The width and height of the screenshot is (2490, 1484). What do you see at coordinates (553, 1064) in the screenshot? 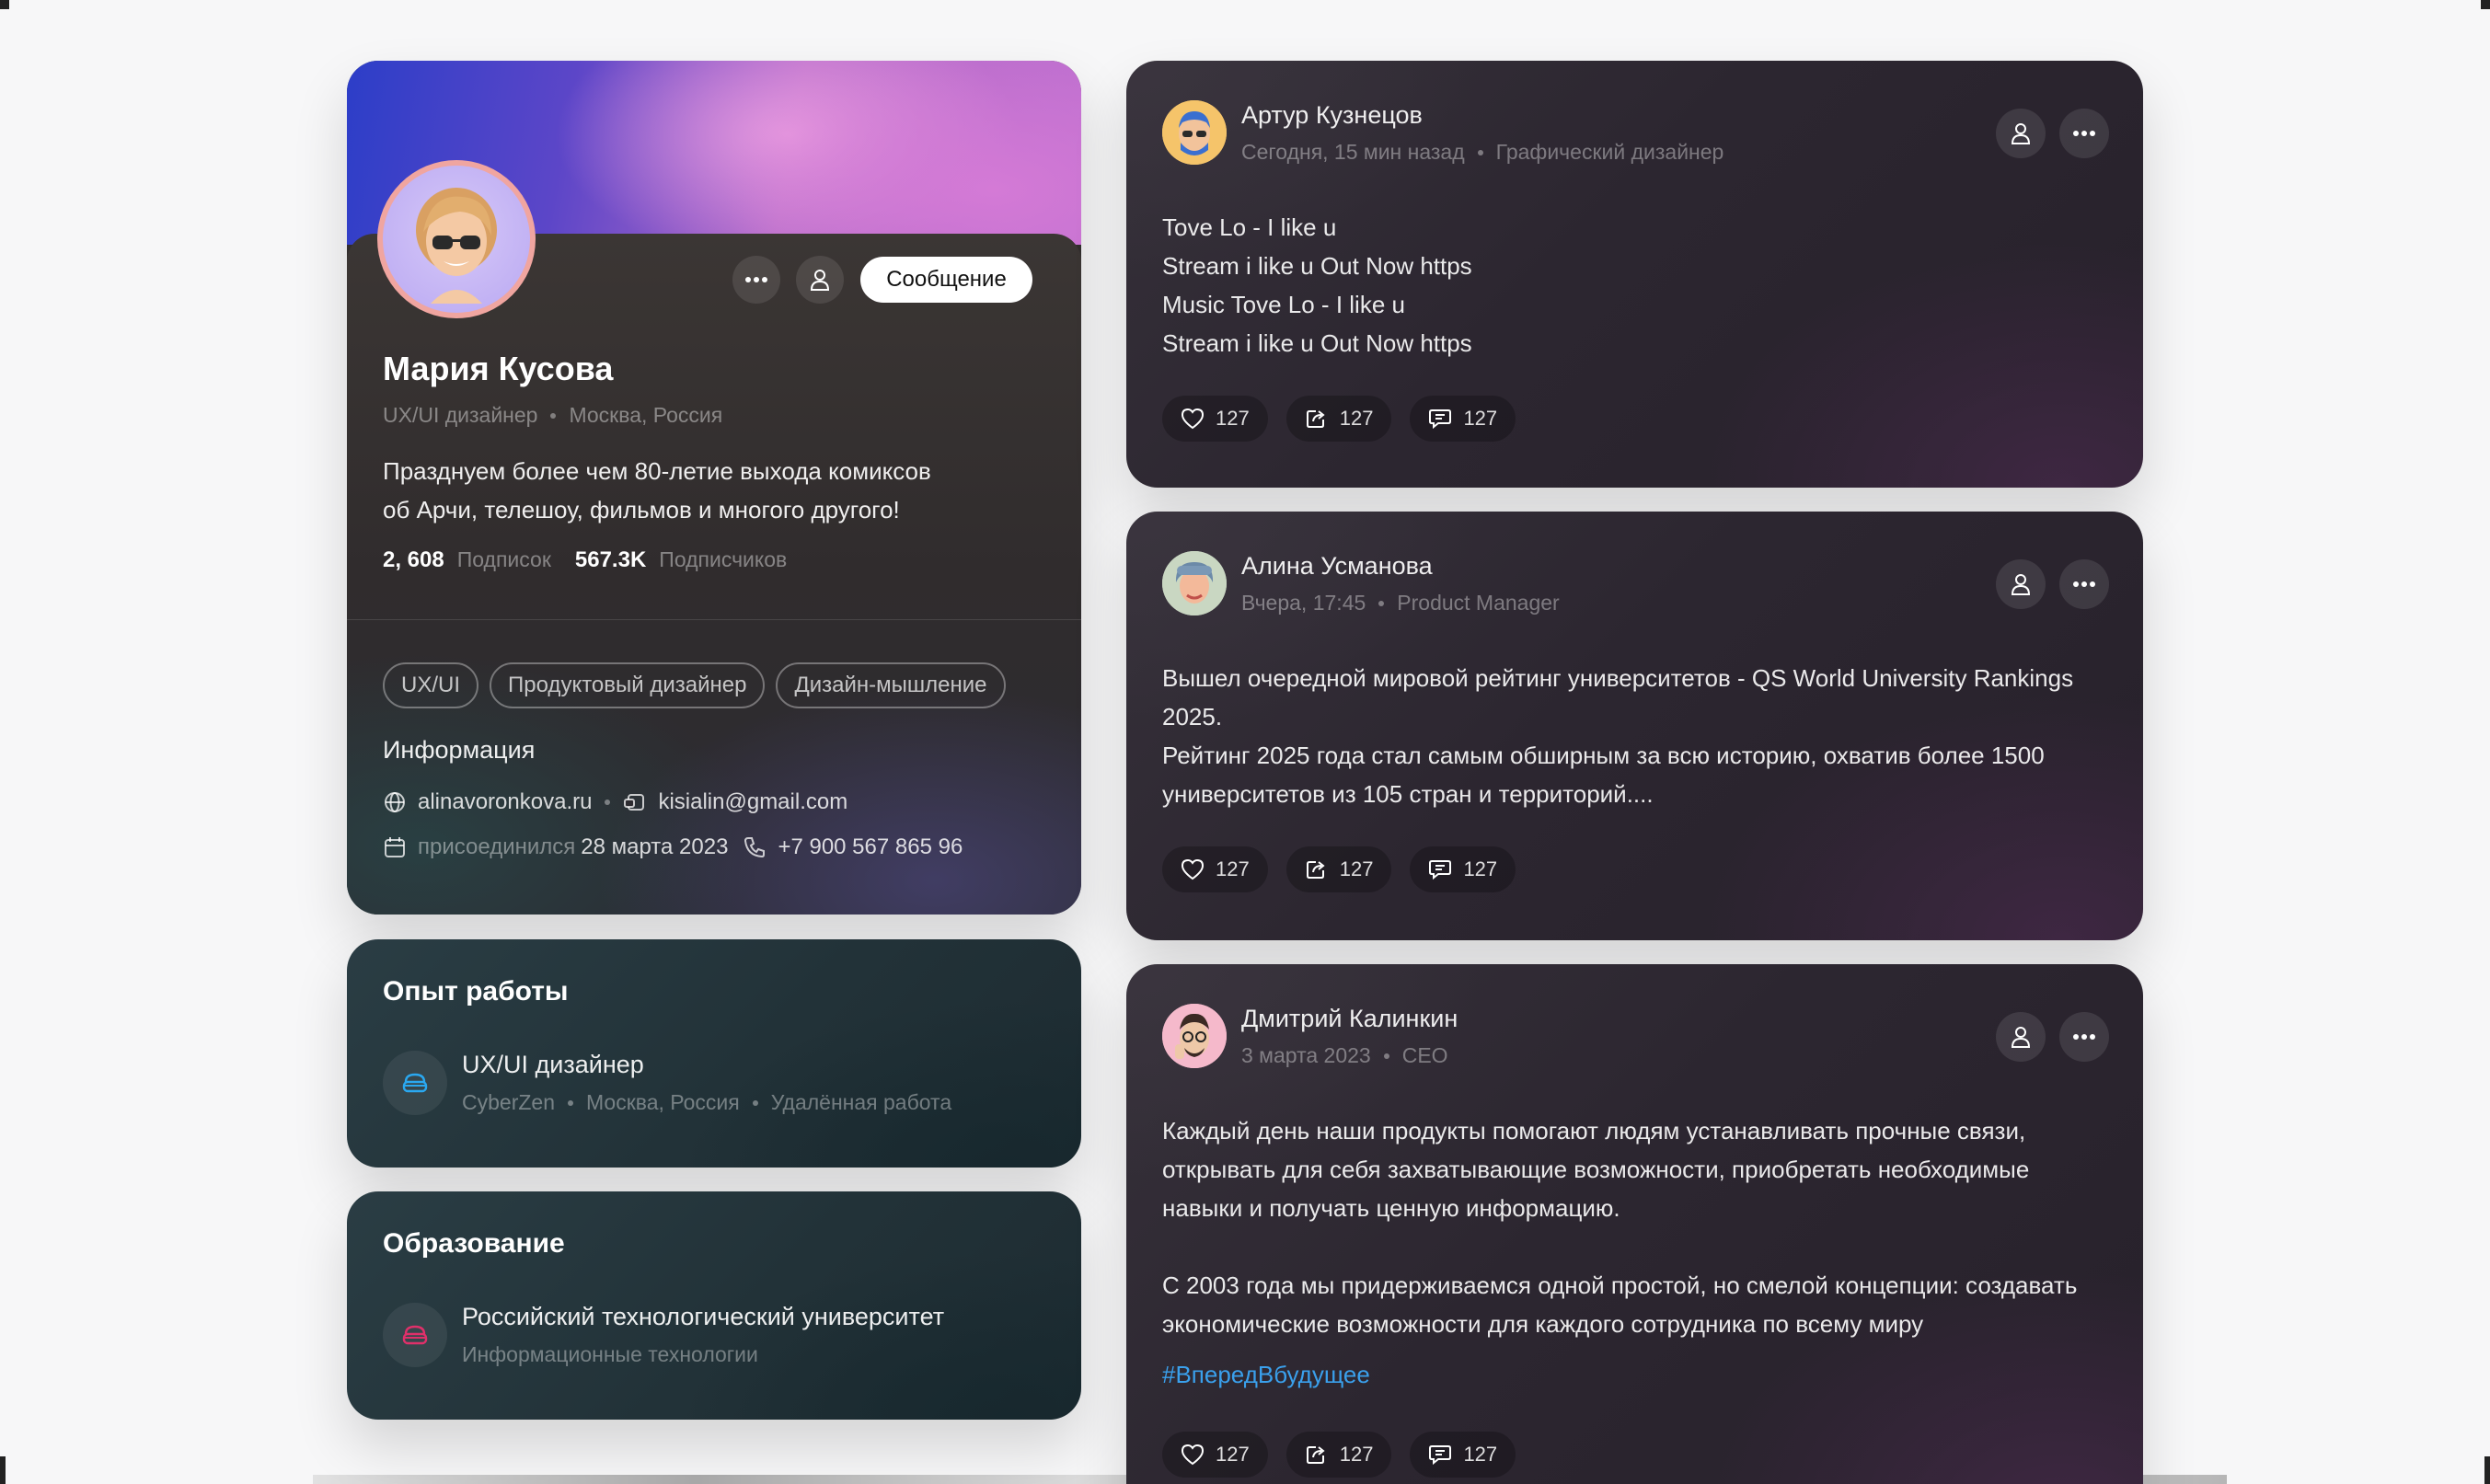
I see `experience-position: UX/UI дизайнер` at bounding box center [553, 1064].